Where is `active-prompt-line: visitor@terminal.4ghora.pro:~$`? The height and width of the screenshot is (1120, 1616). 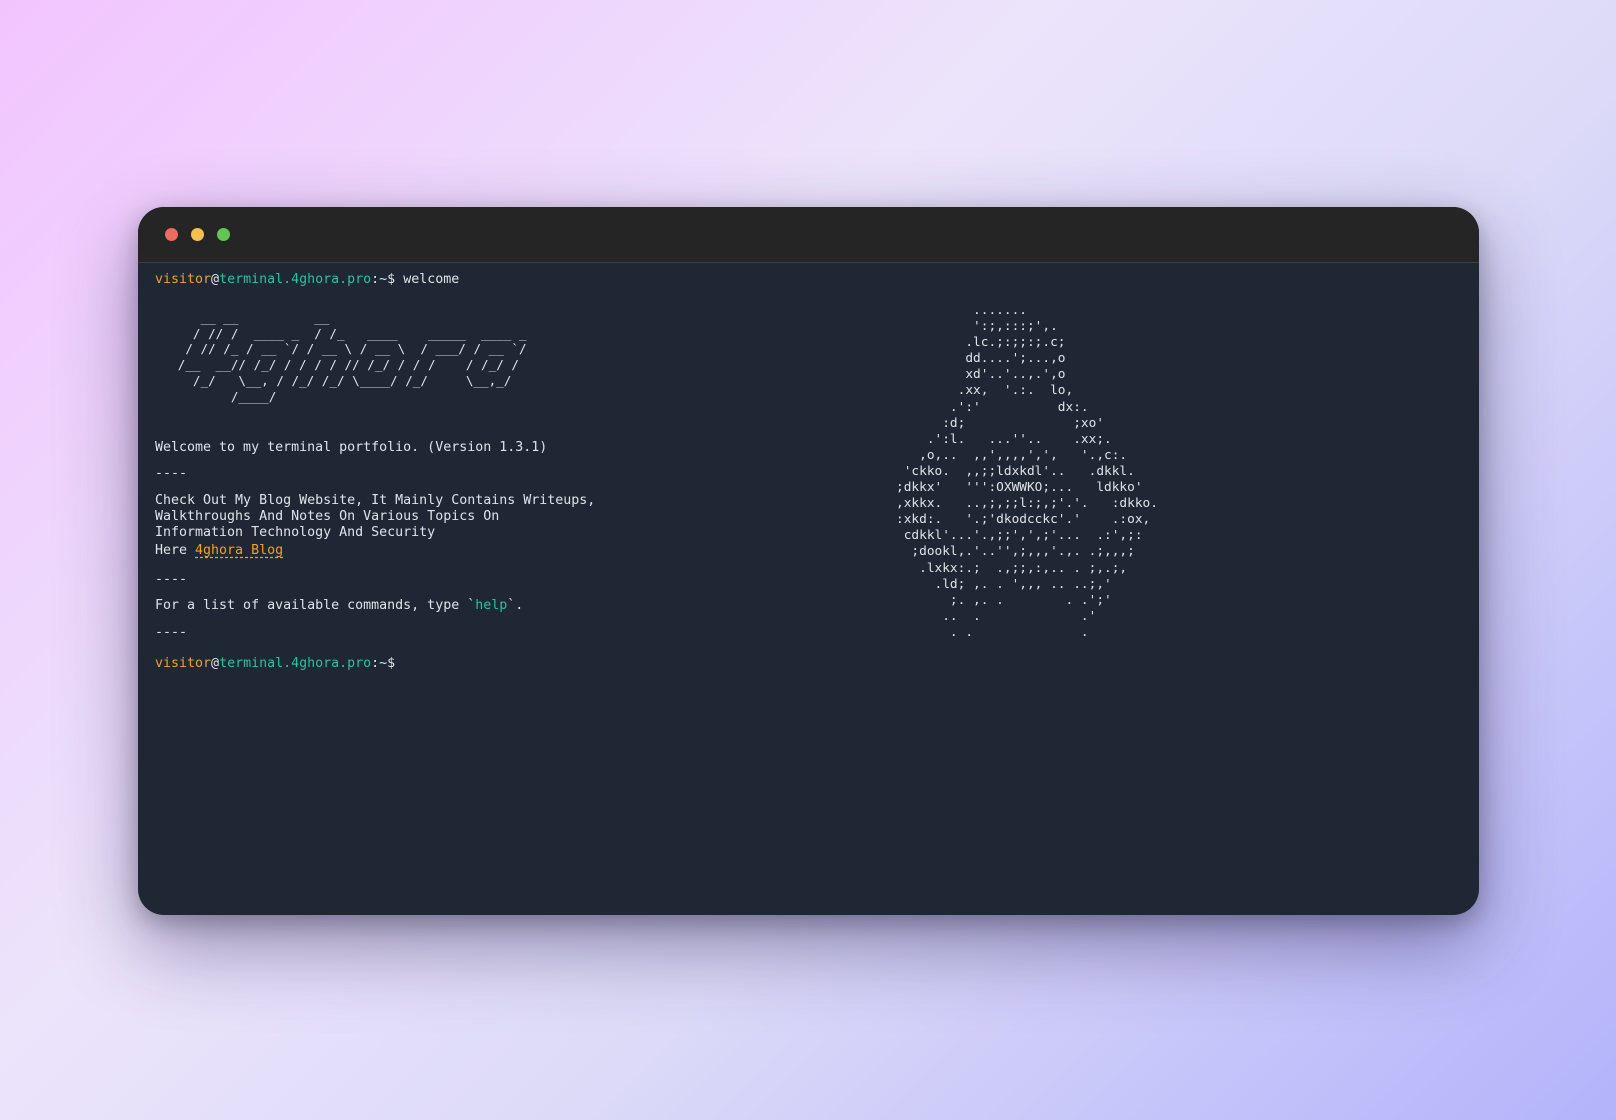
active-prompt-line: visitor@terminal.4ghora.pro:~$ is located at coordinates (275, 664).